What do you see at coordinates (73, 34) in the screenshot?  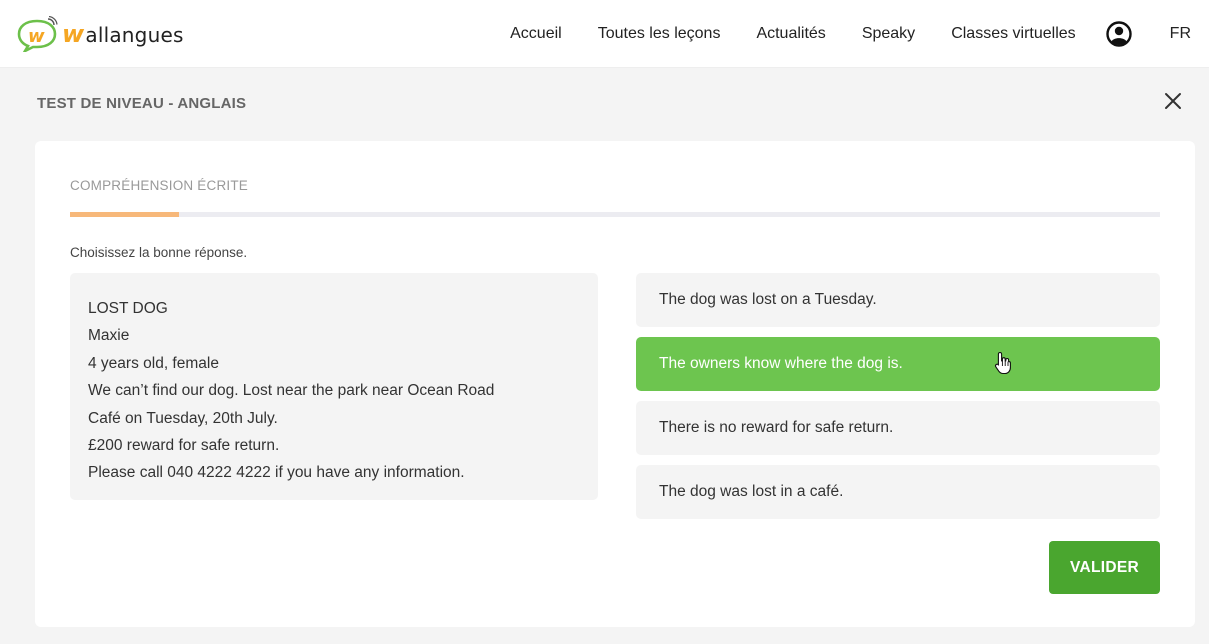 I see `logo-wordmark-letter: w` at bounding box center [73, 34].